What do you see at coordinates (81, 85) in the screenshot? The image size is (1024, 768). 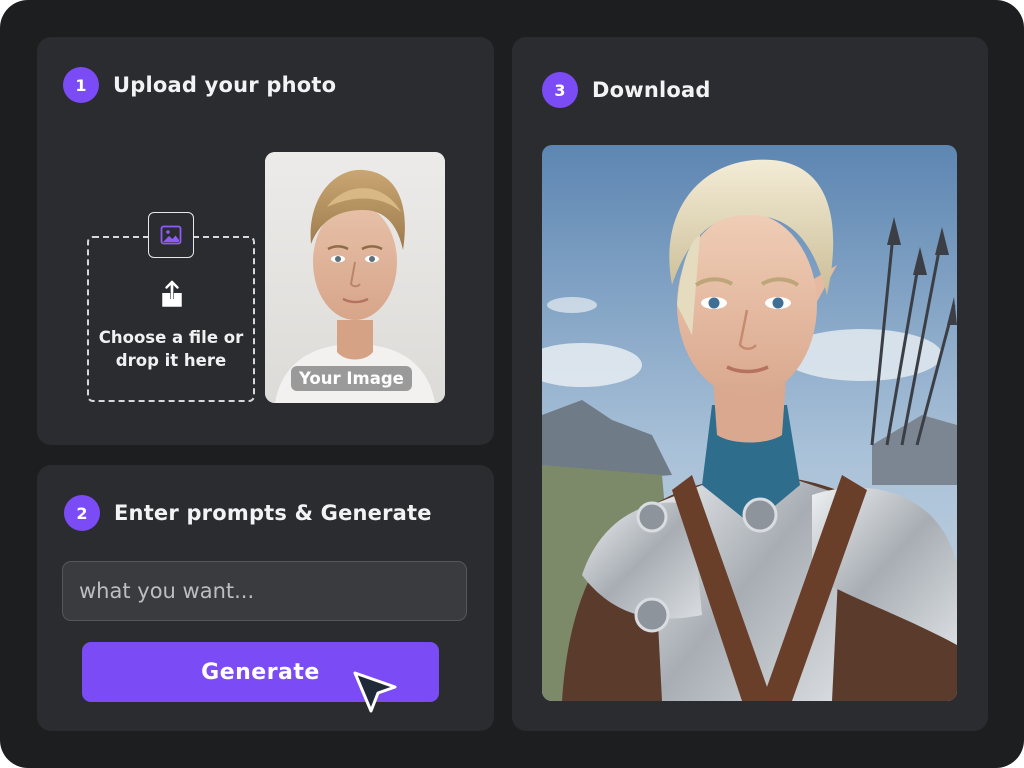 I see `step-number-badge: 1` at bounding box center [81, 85].